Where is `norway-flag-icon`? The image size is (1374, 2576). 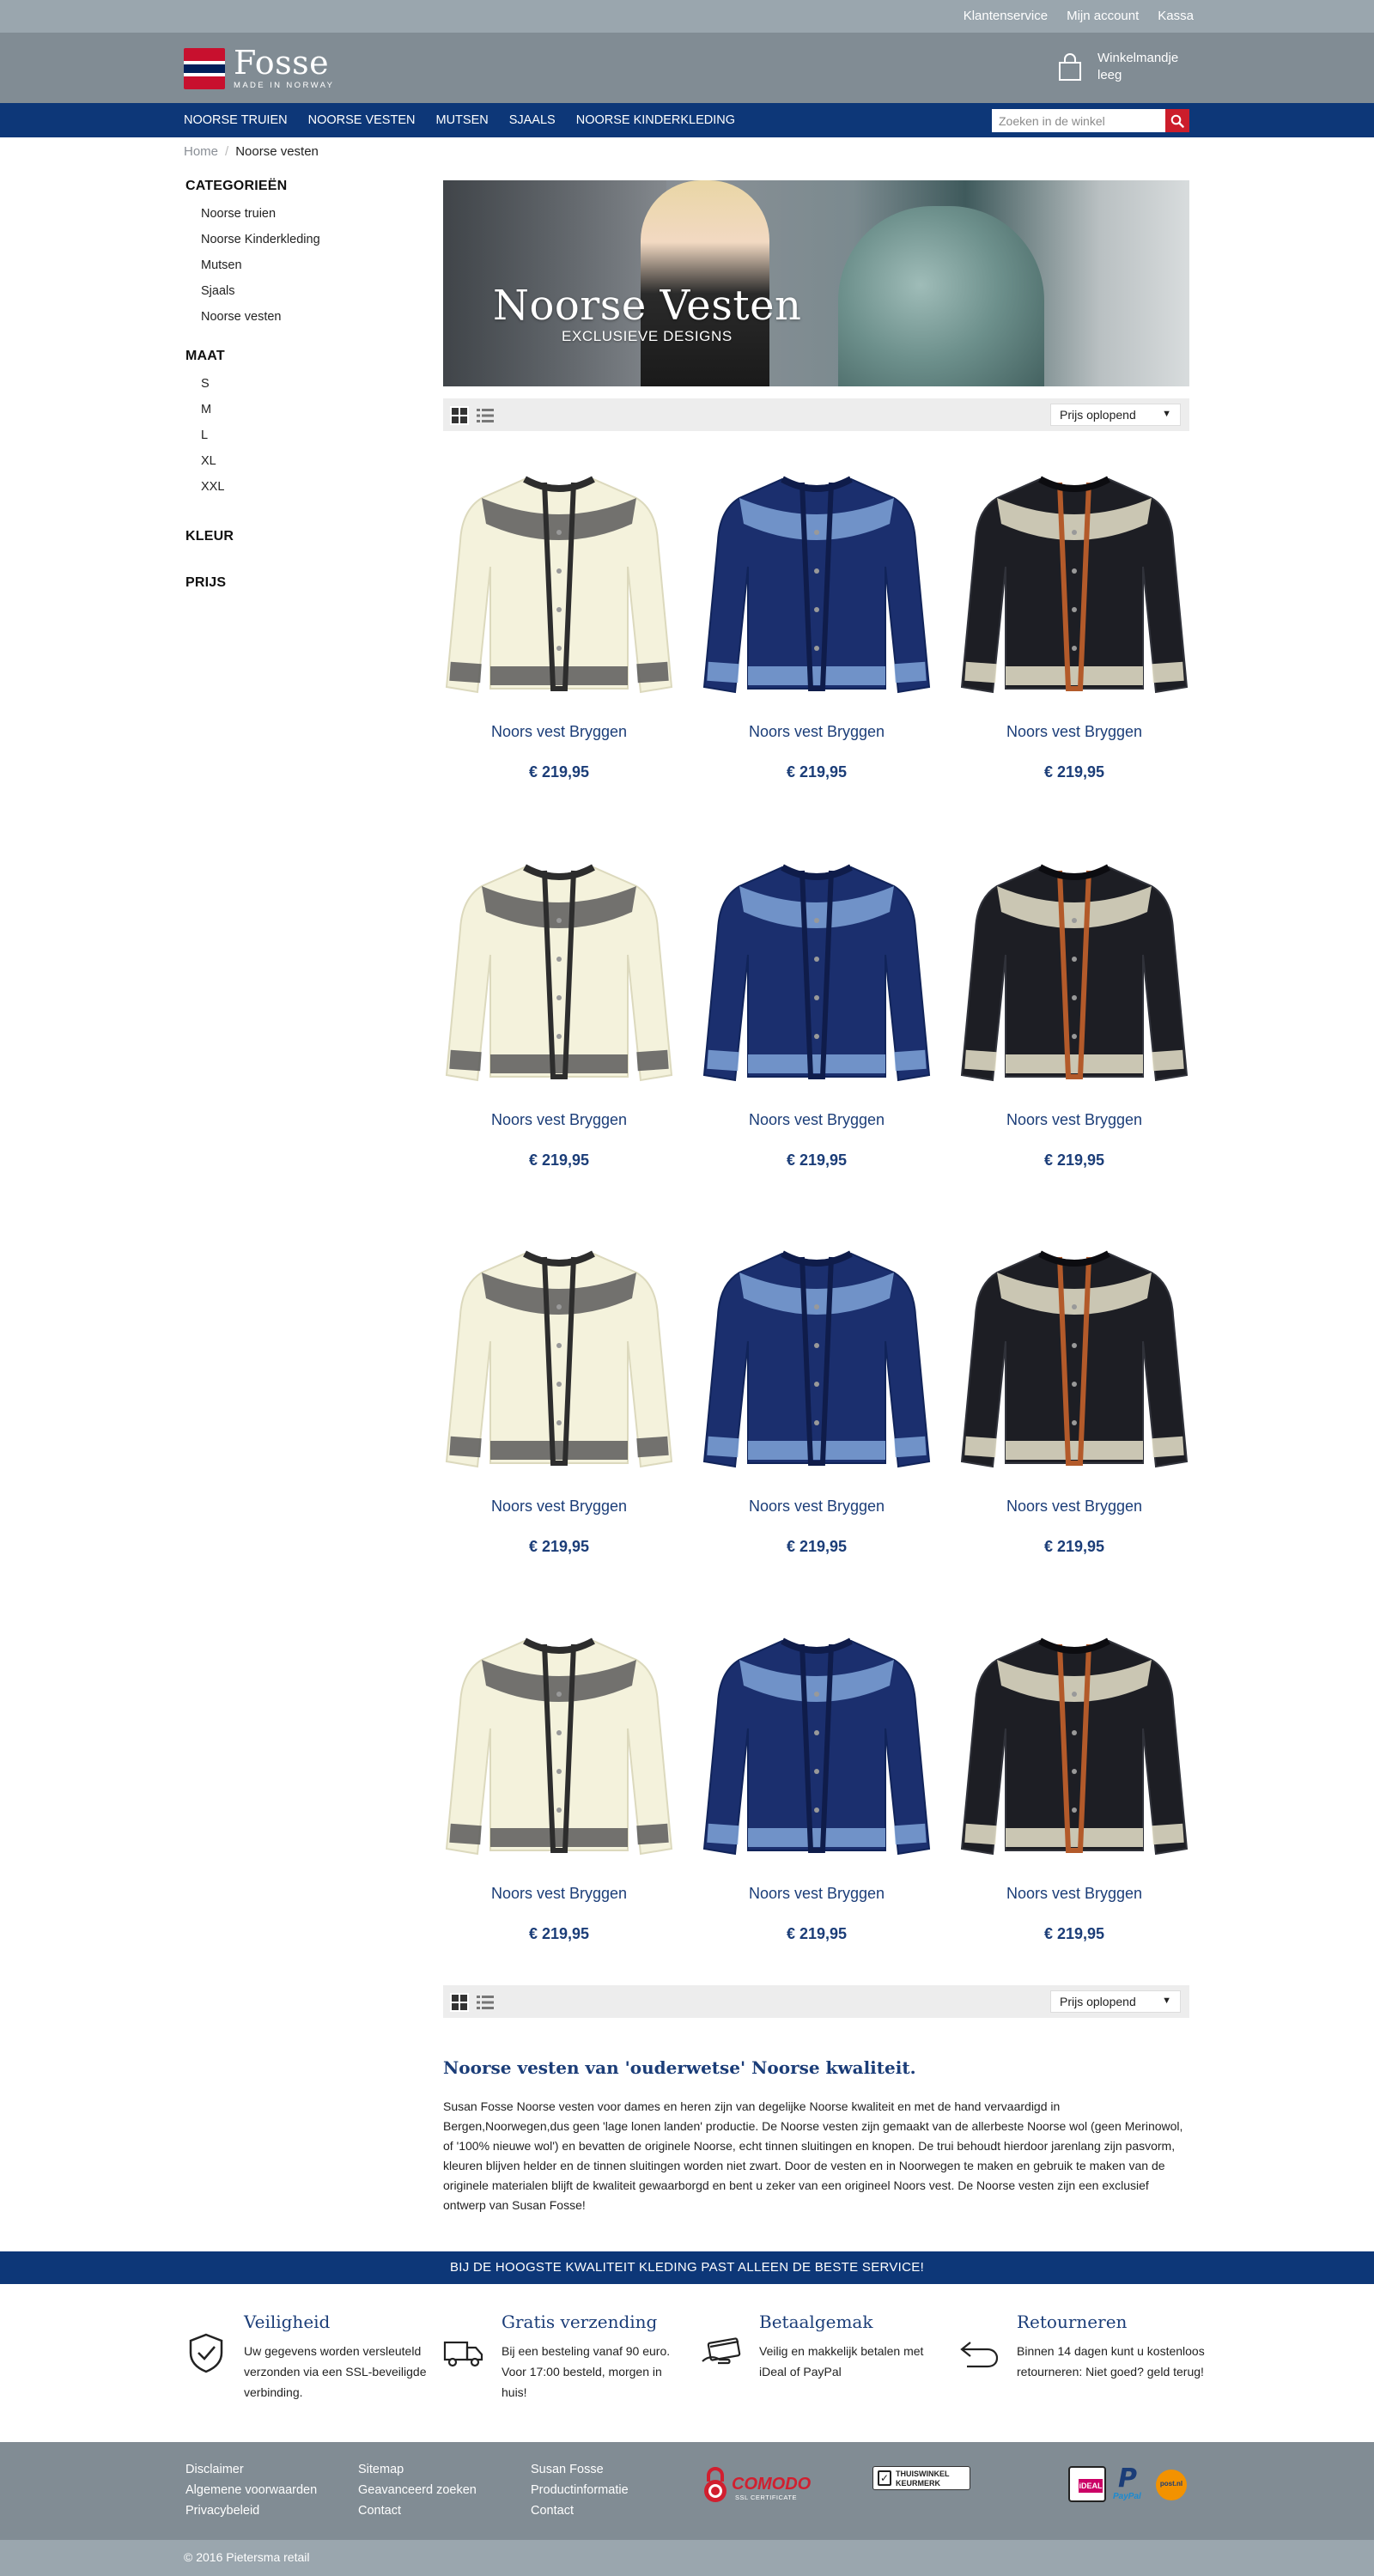
norway-flag-icon is located at coordinates (204, 68).